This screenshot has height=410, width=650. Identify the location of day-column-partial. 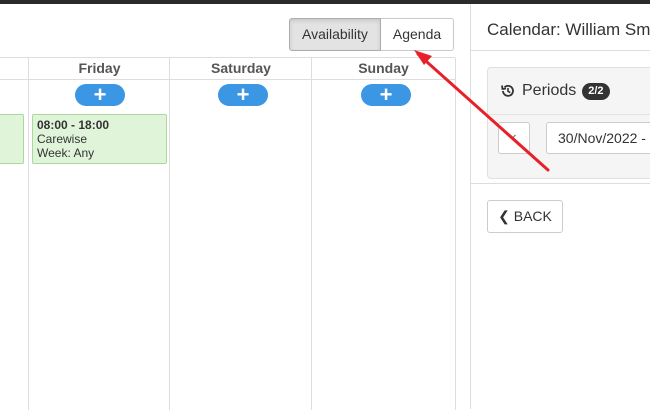
(14, 234).